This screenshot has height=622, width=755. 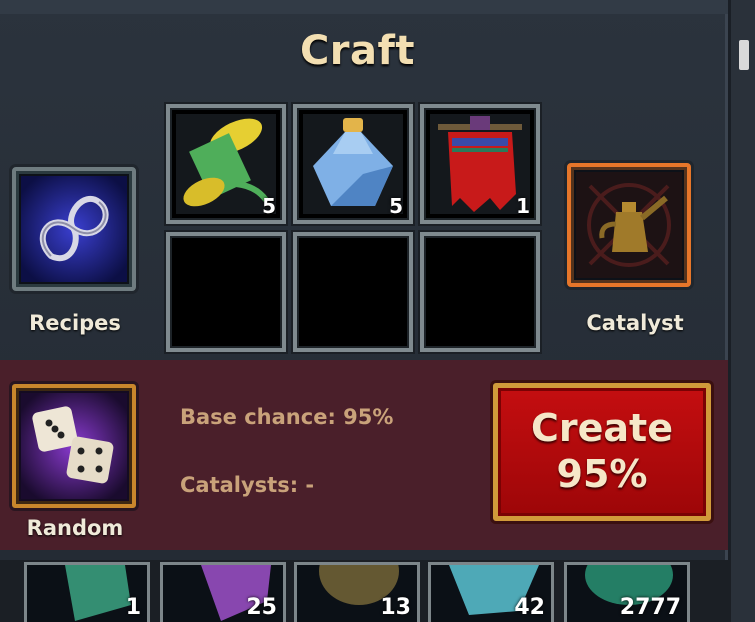 I want to click on random-label: Random, so click(x=75, y=528).